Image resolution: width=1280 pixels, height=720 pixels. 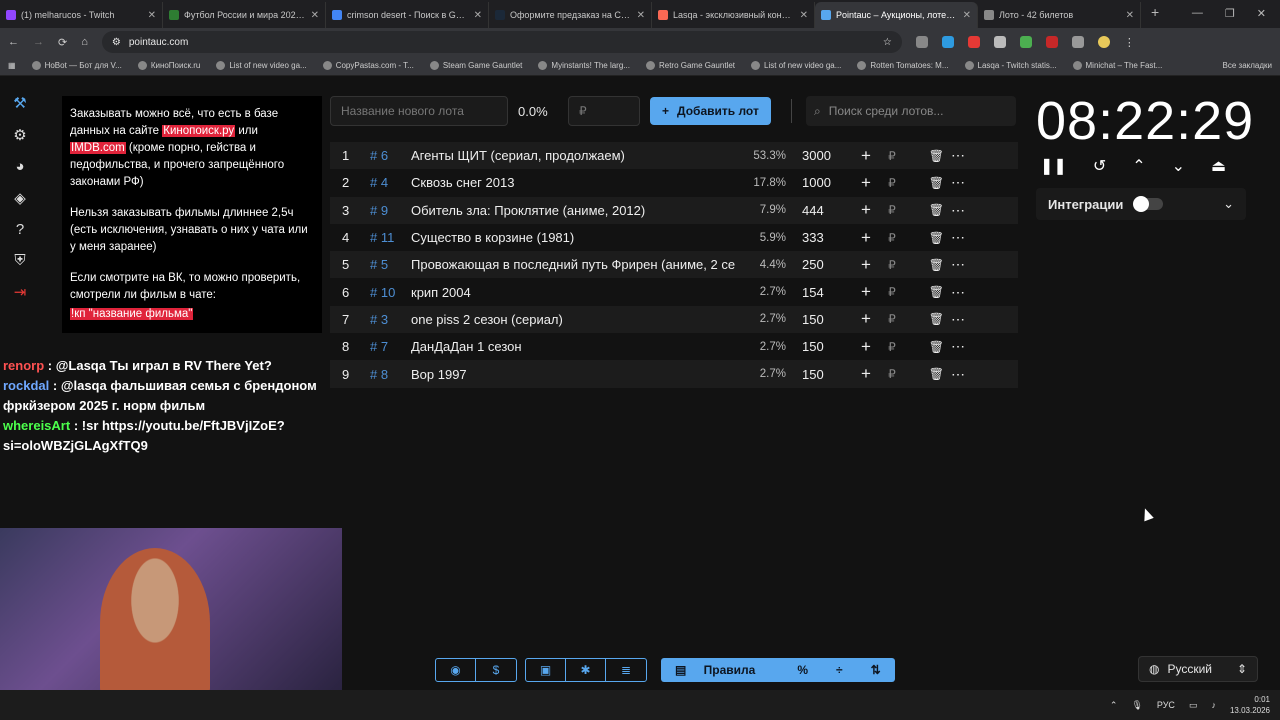 I want to click on help-icon: ?, so click(x=20, y=229).